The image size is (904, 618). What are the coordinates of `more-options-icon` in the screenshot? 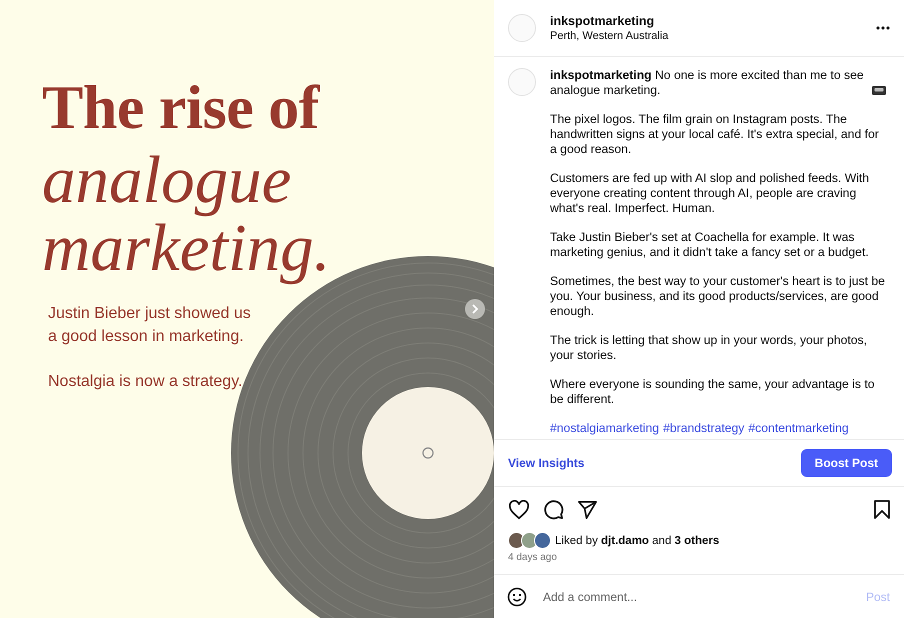 It's located at (883, 28).